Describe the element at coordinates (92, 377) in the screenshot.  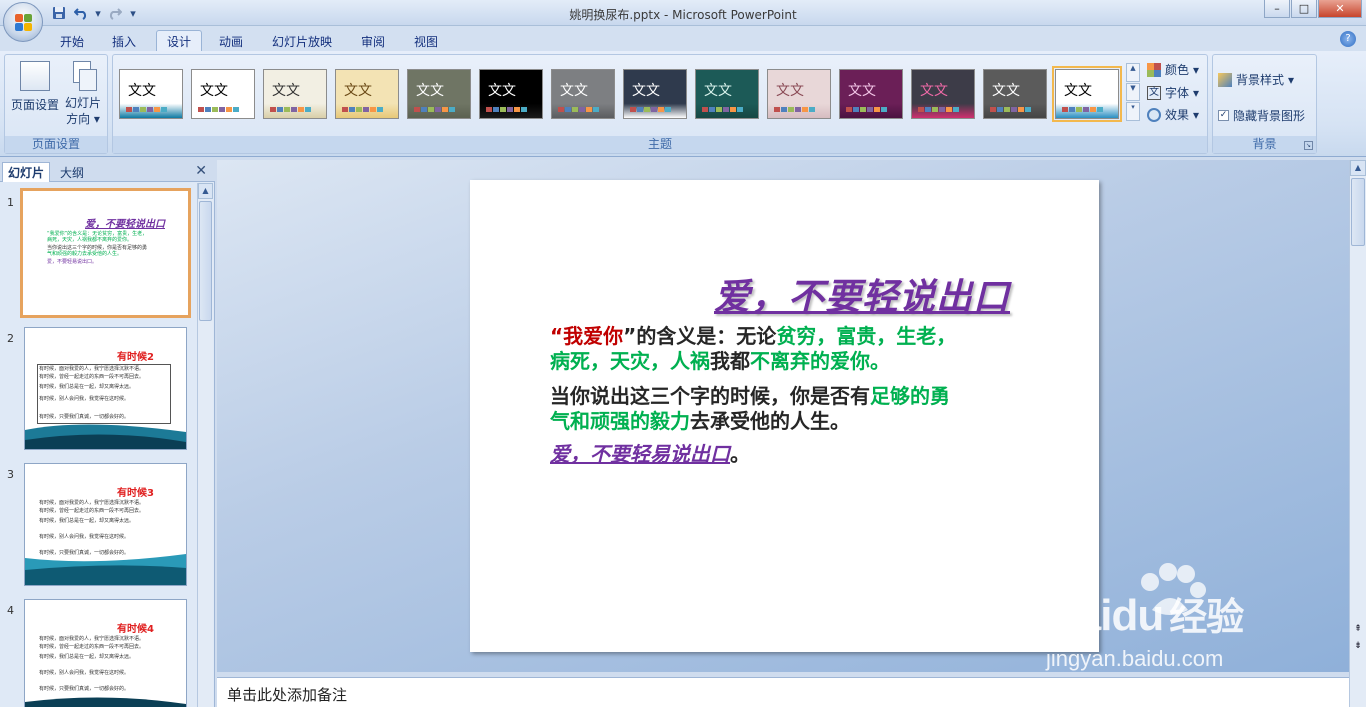
I see `thumb2-line-2: 有时候，曾经一起走过的东西一段不可再回去。` at that location.